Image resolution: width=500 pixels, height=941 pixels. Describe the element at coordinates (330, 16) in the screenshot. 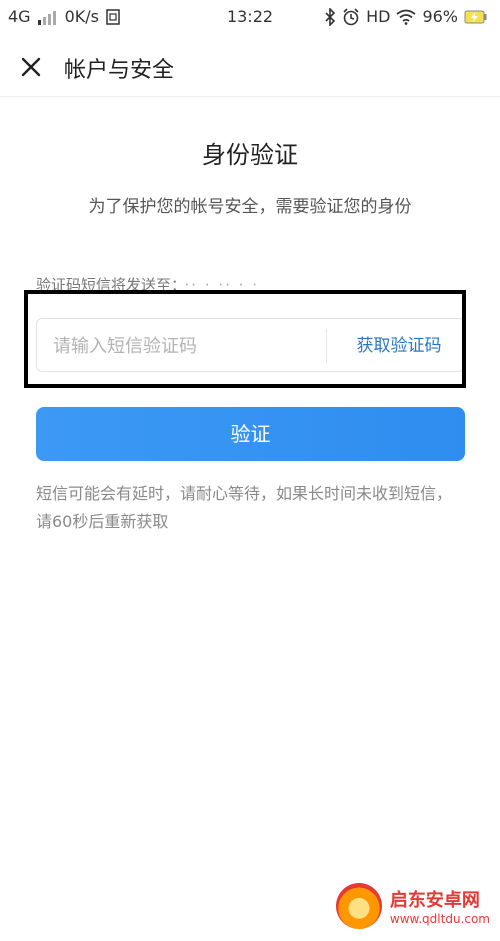

I see `bluetooth-icon` at that location.